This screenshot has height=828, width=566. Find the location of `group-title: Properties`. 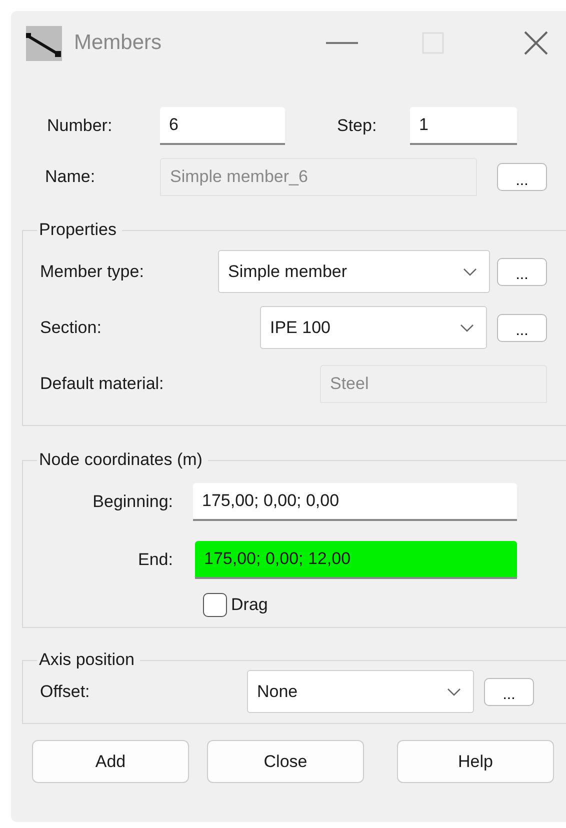

group-title: Properties is located at coordinates (78, 230).